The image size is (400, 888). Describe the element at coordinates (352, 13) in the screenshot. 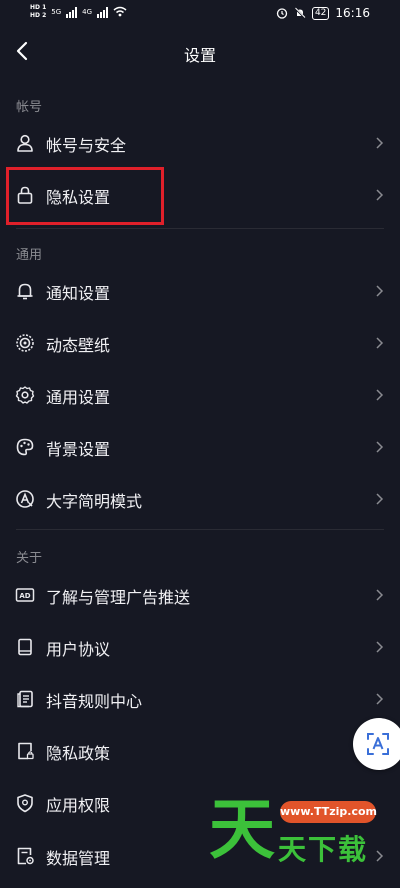

I see `clock: 16:16` at that location.